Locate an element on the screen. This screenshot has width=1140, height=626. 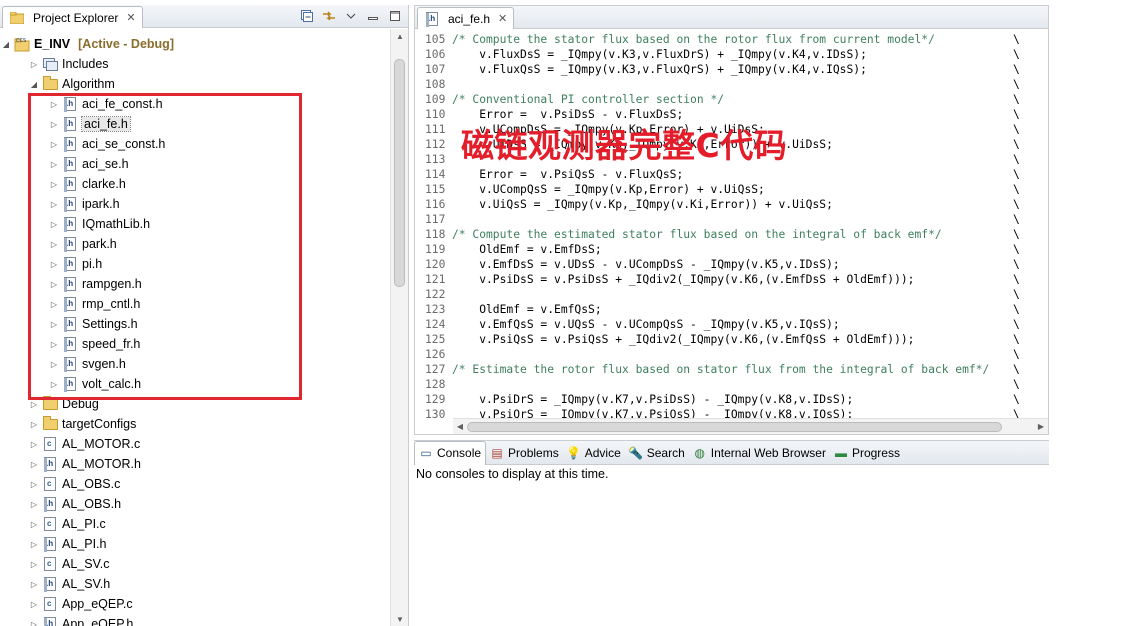
scroll-right-arrow-icon: ▶ is located at coordinates (1041, 426).